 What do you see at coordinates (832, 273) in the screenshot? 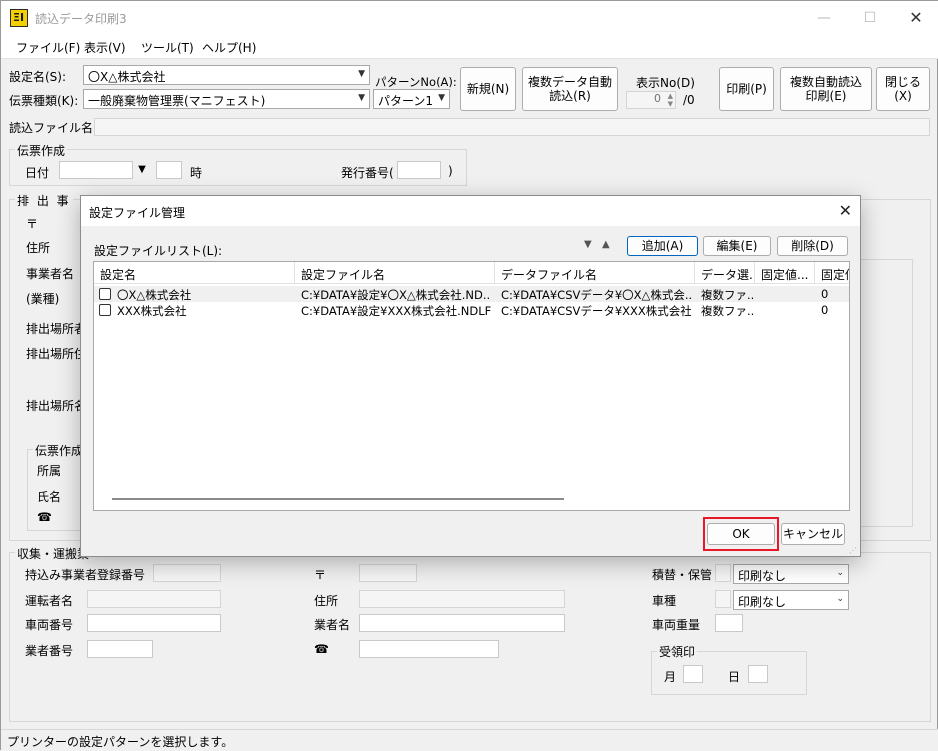
I see `column-header: 固定値` at bounding box center [832, 273].